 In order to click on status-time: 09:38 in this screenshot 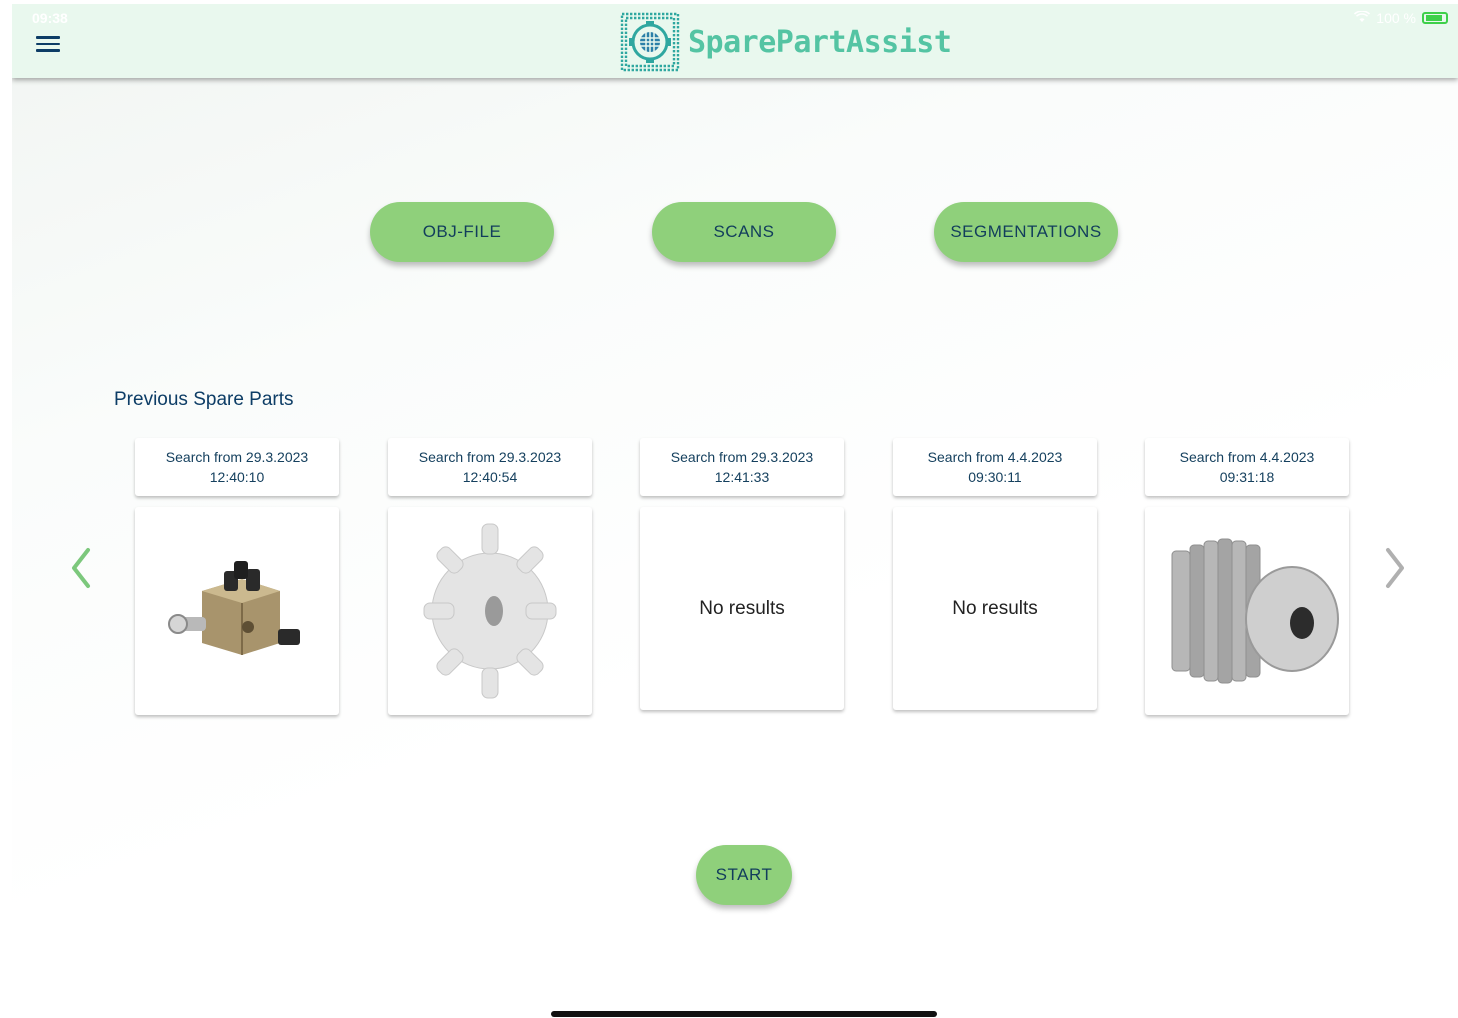, I will do `click(50, 18)`.